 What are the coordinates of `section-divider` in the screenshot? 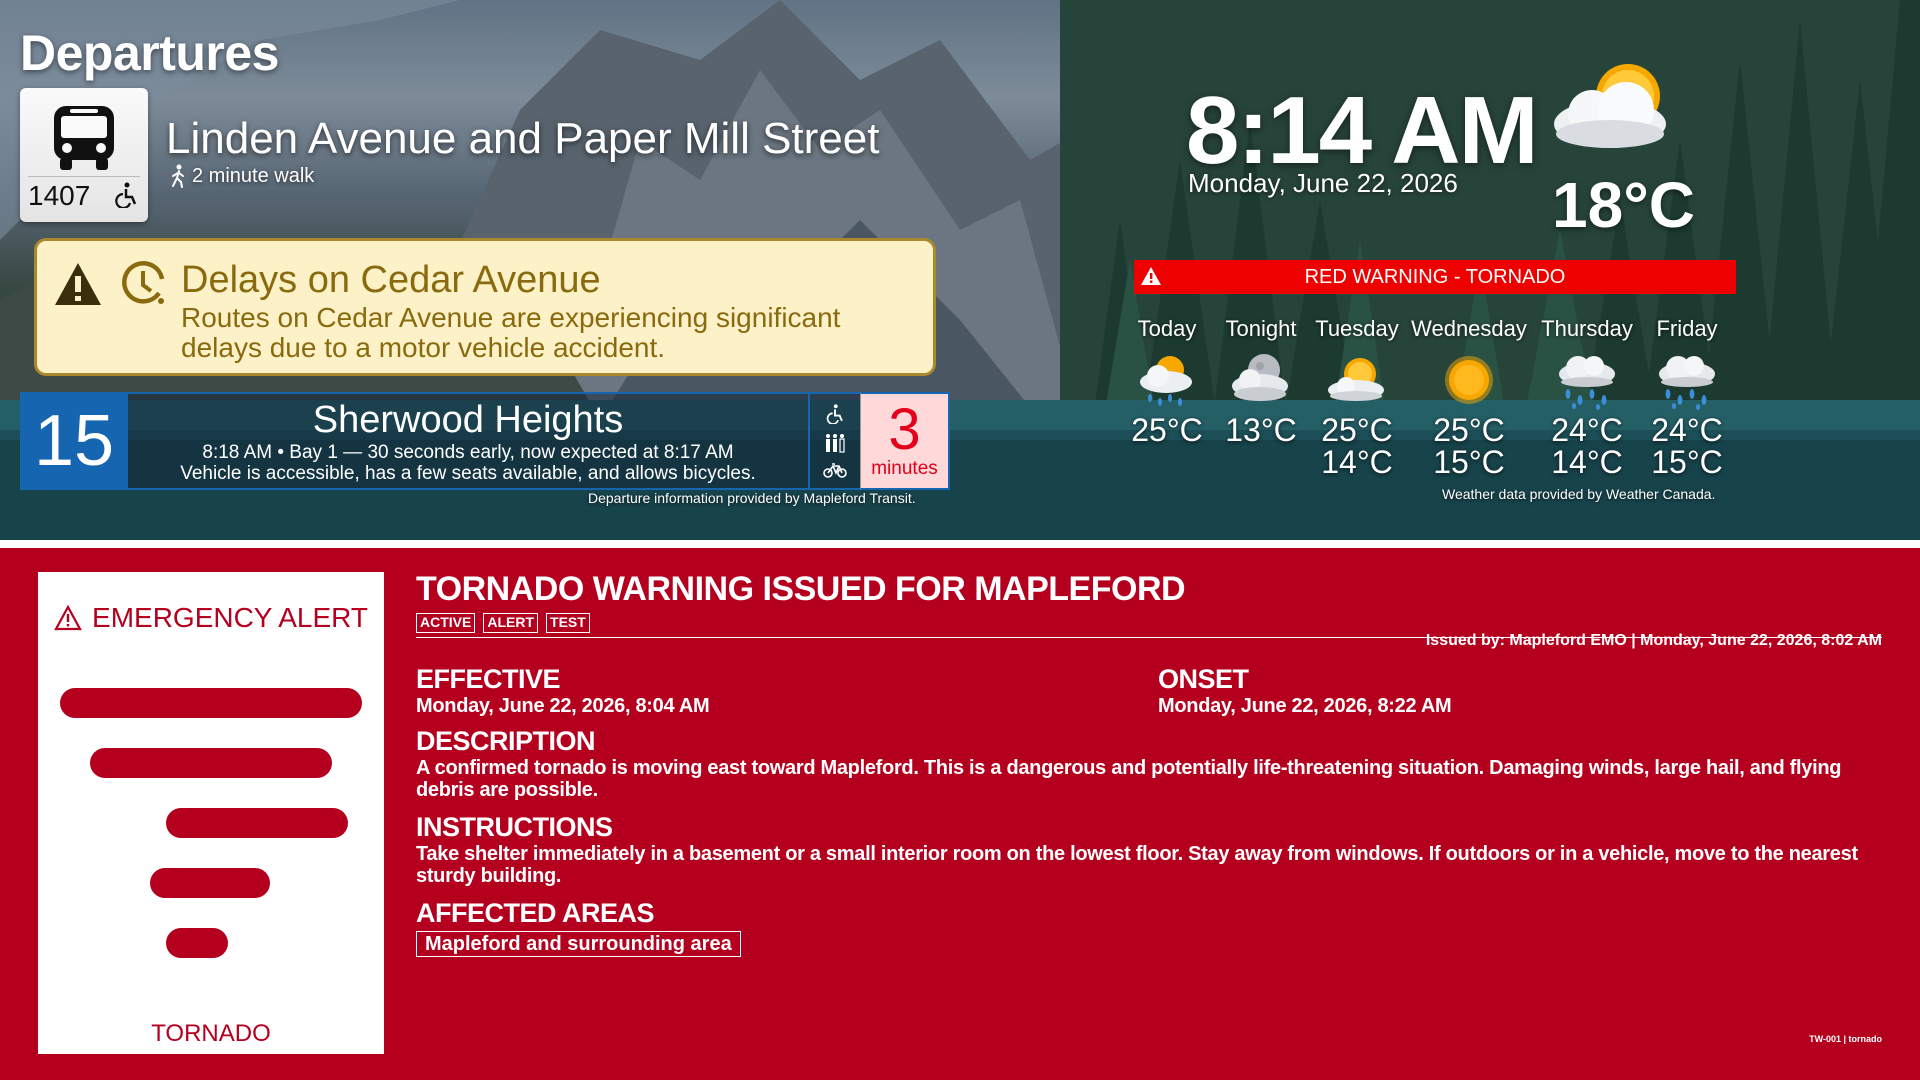 It's located at (960, 544).